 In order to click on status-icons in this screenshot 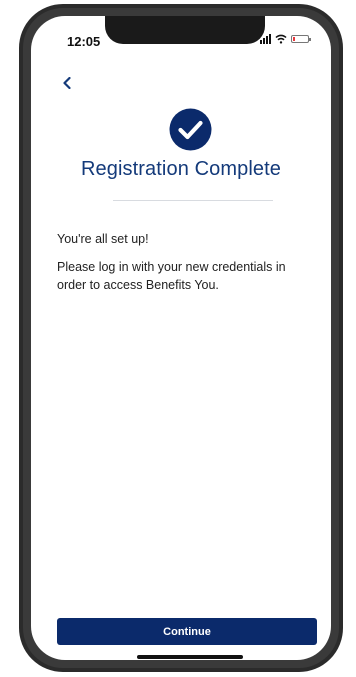, I will do `click(285, 39)`.